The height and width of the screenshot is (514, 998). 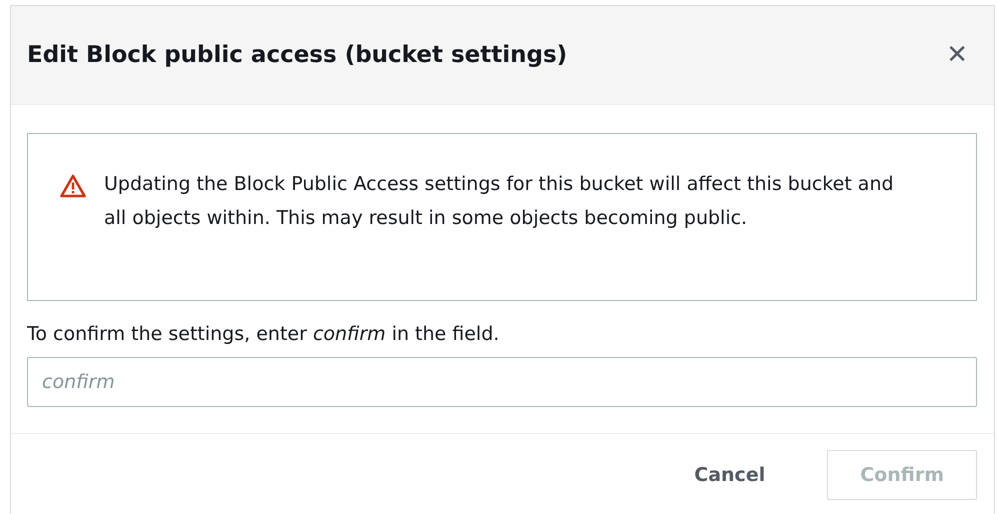 What do you see at coordinates (297, 55) in the screenshot?
I see `dialog-title: Edit Block public access (bucket settings)` at bounding box center [297, 55].